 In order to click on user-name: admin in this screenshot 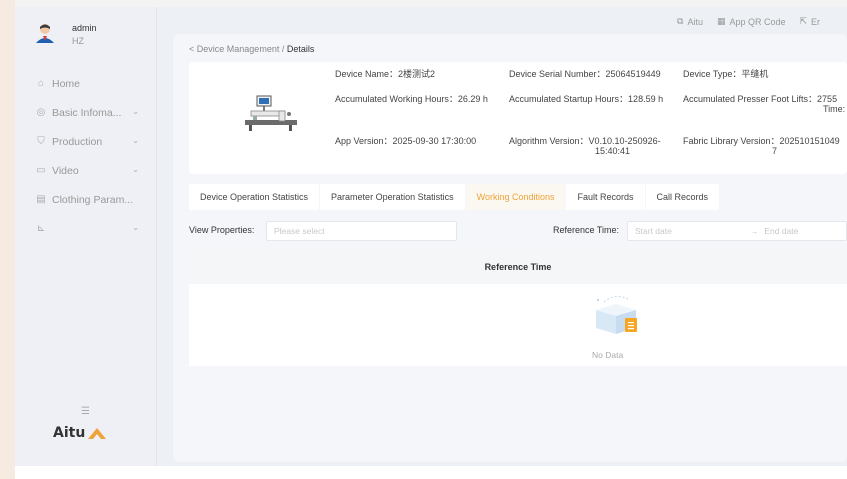, I will do `click(84, 28)`.